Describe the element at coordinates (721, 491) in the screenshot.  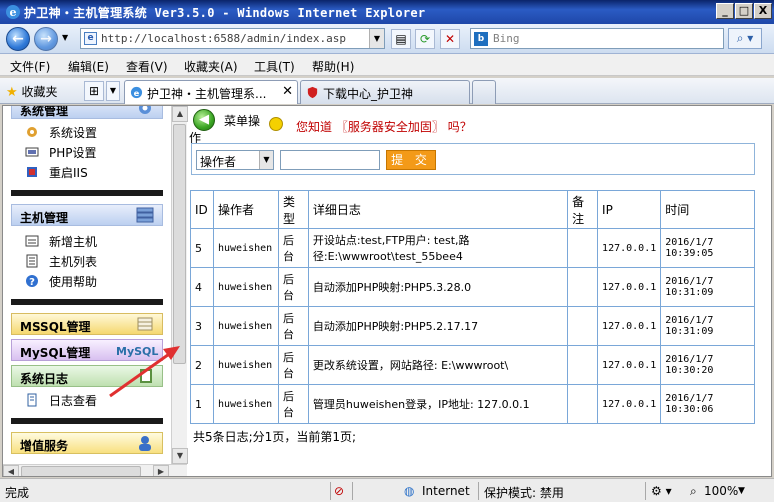
I see `zoom-level: 100%` at that location.